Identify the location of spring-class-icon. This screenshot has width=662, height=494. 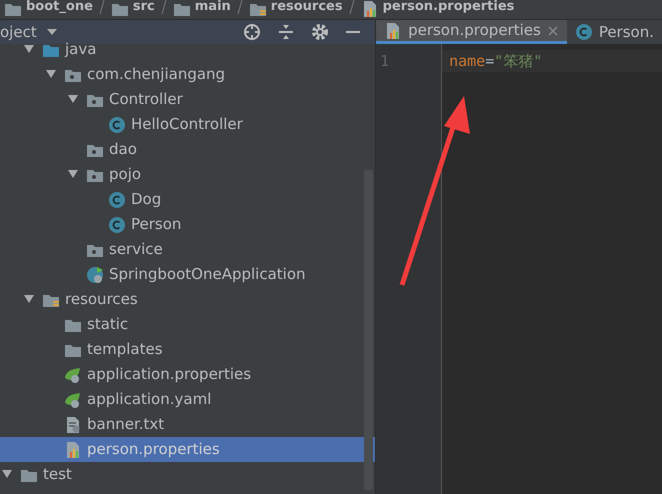
(95, 275).